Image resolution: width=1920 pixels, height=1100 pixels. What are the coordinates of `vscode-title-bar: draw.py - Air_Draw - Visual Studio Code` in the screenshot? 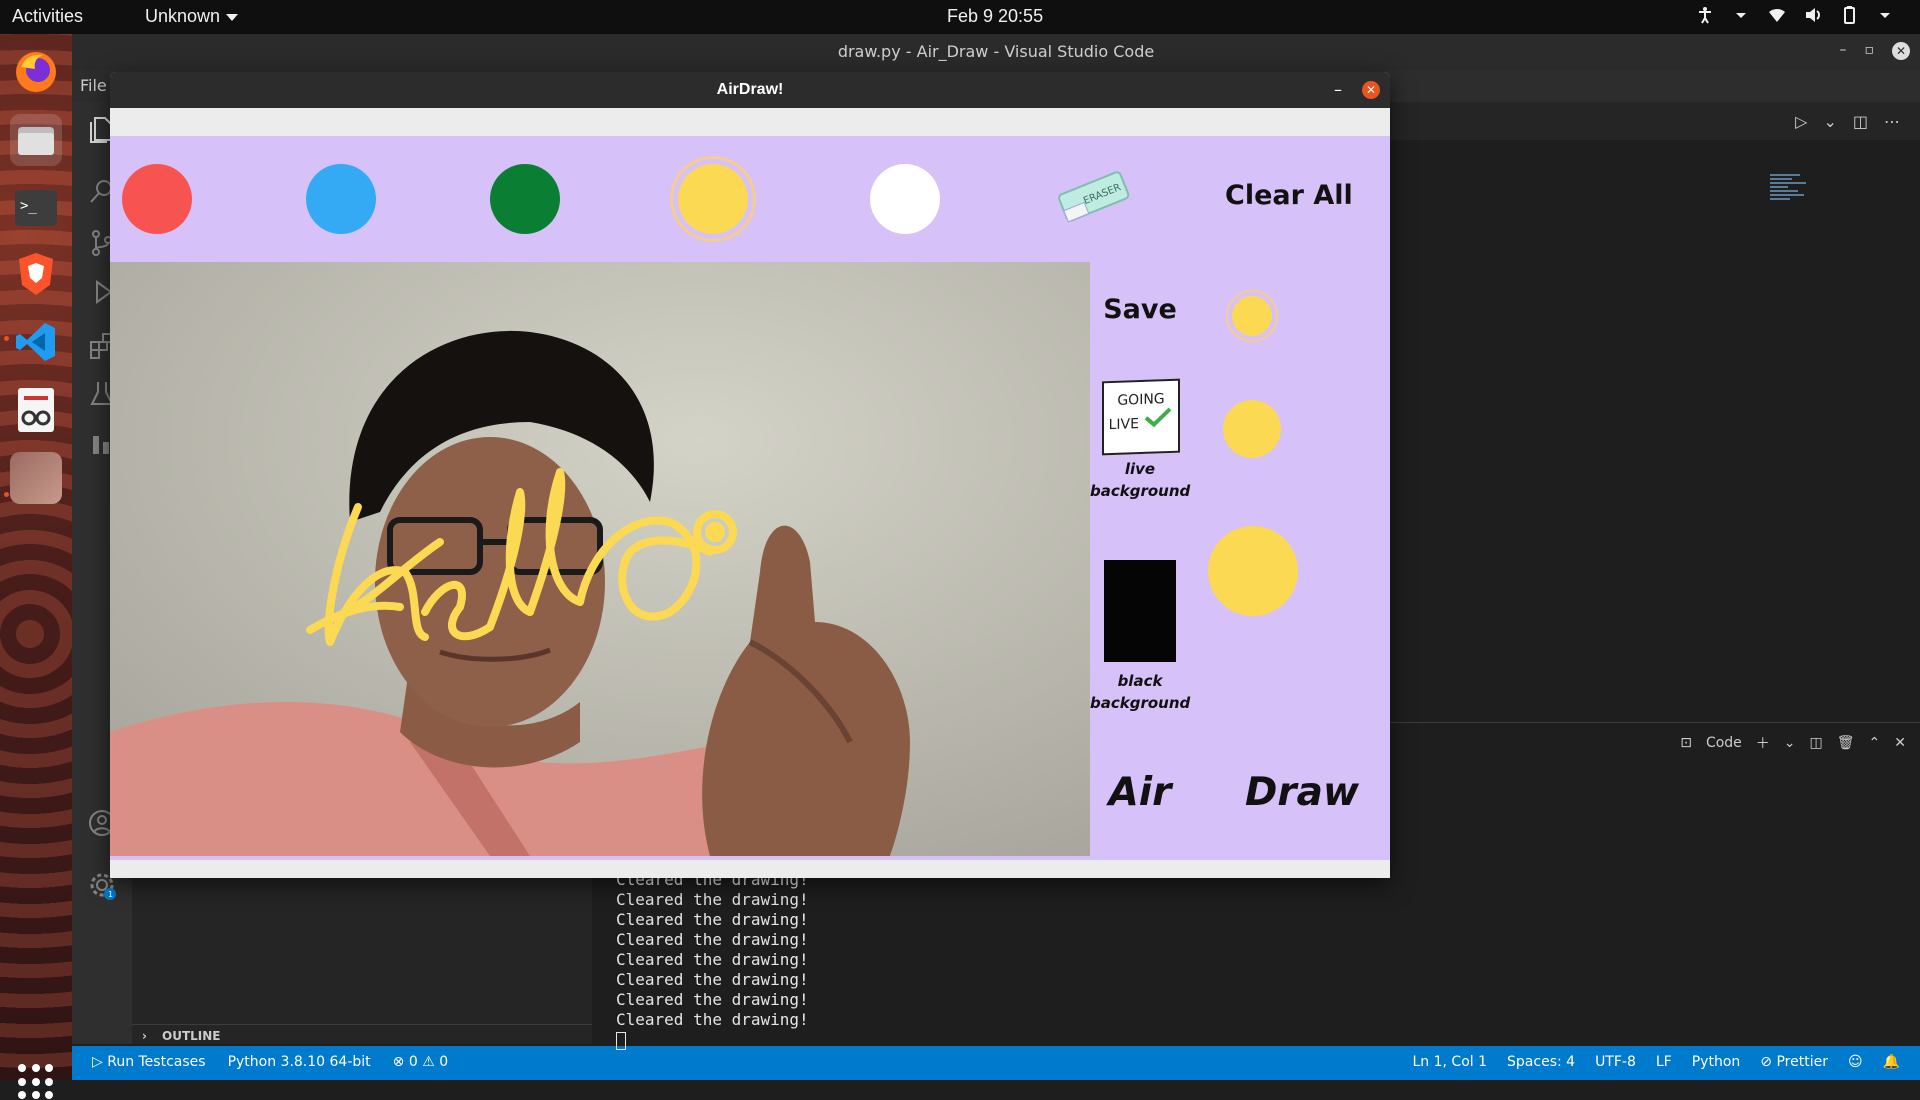 It's located at (996, 52).